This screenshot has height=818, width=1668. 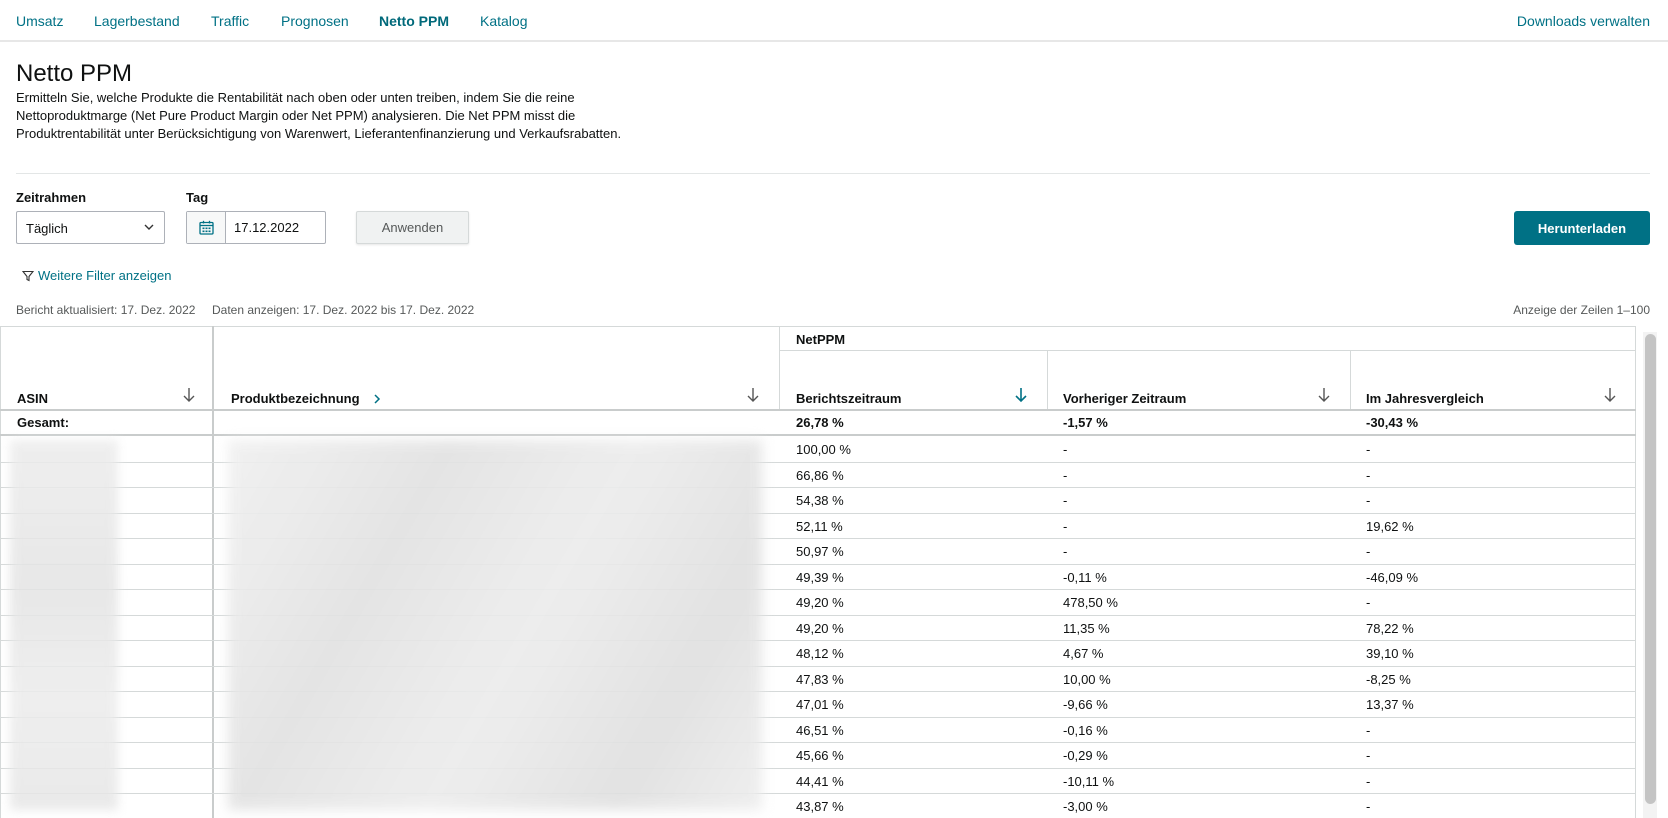 What do you see at coordinates (820, 500) in the screenshot?
I see `cell-report-period: 54,38 %` at bounding box center [820, 500].